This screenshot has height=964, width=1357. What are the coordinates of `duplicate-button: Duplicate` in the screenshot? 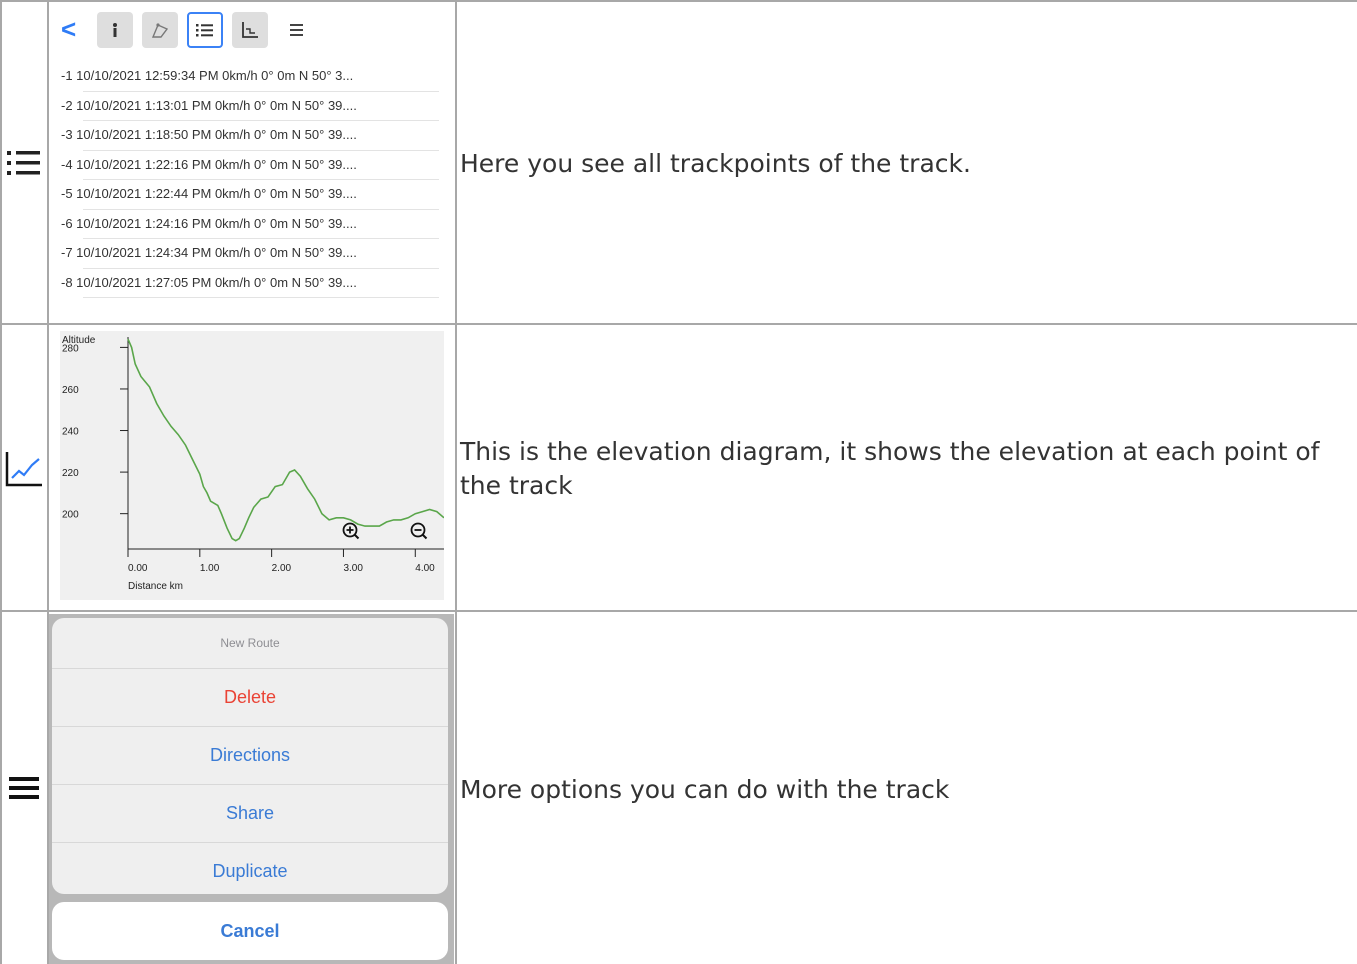 It's located at (250, 868).